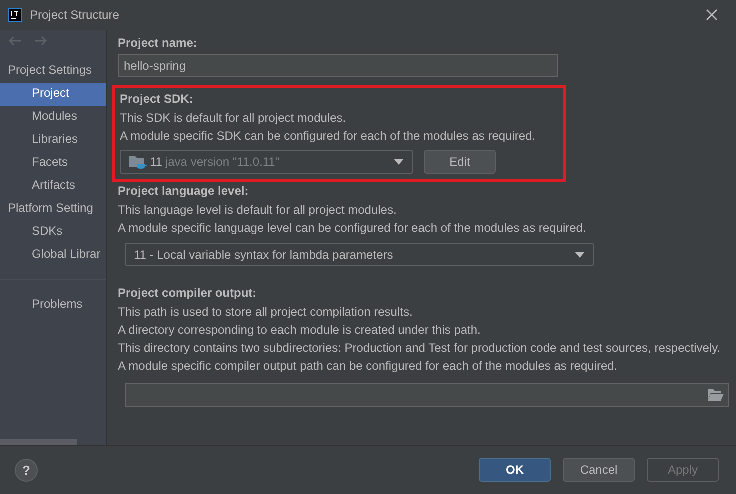  I want to click on dialog-button: OK, so click(515, 470).